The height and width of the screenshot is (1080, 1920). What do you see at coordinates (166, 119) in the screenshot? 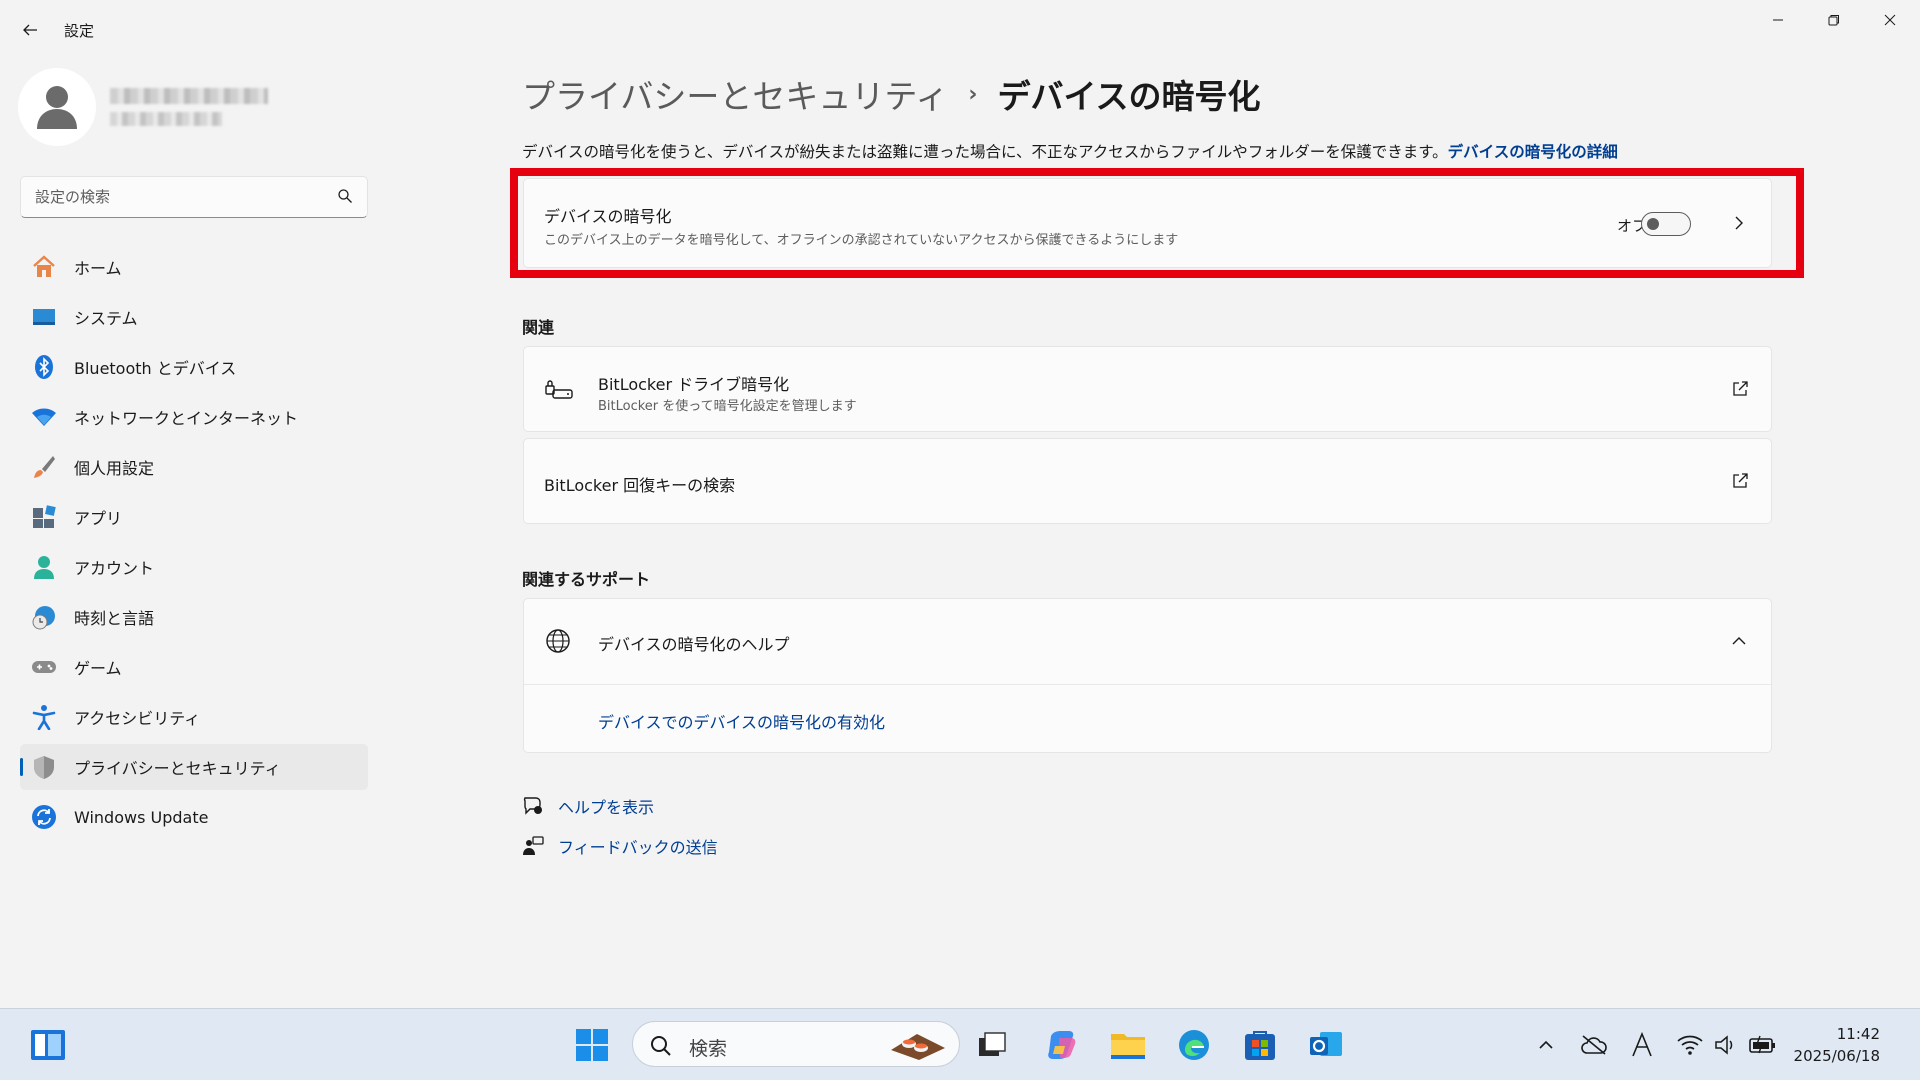
I see `profile-email-redacted` at bounding box center [166, 119].